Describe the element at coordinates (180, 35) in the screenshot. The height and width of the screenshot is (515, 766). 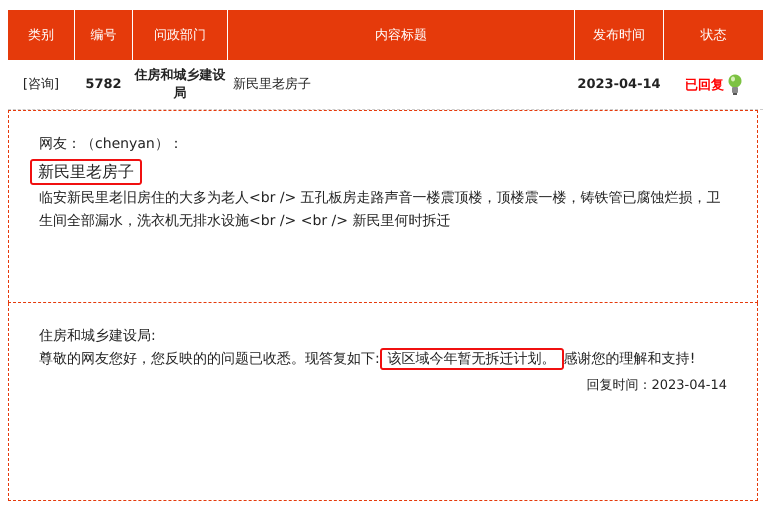
I see `column-header: 问政部门` at that location.